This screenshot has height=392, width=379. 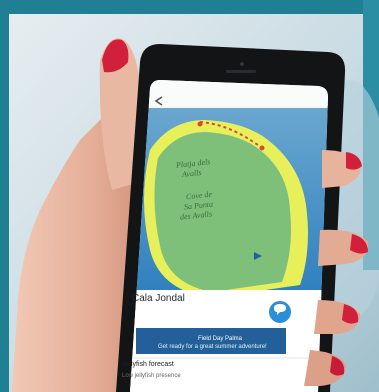 I want to click on phone-speaker, so click(x=241, y=71).